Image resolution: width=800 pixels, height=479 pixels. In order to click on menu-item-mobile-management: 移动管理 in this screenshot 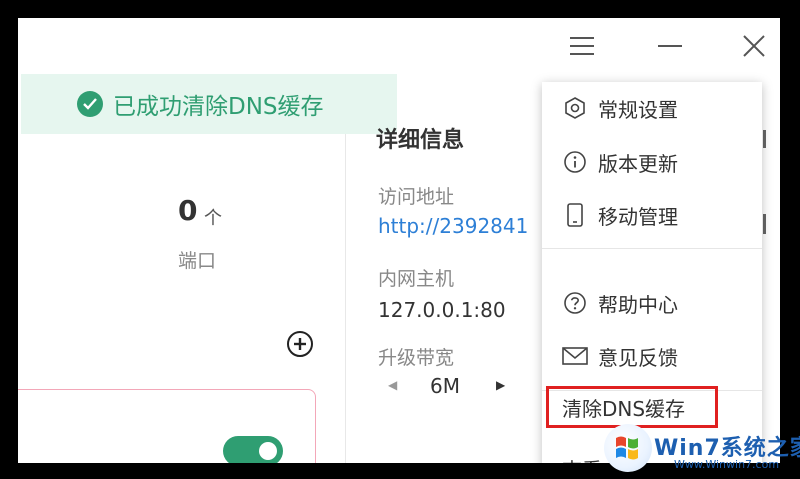, I will do `click(652, 215)`.